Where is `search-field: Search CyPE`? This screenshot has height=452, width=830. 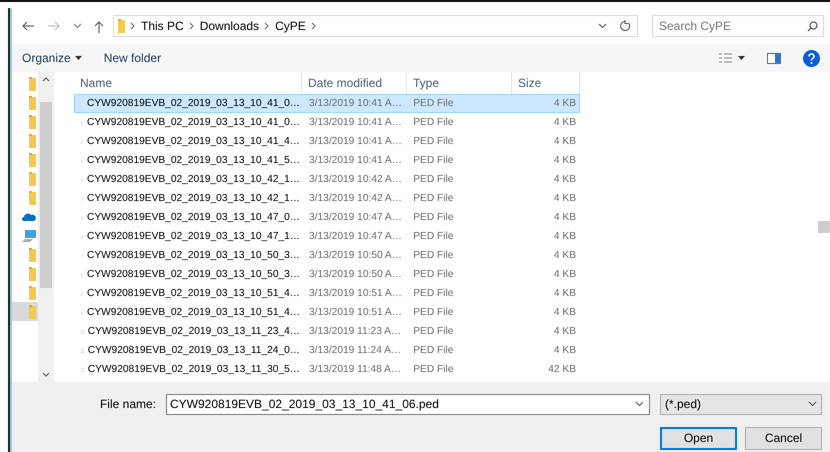
search-field: Search CyPE is located at coordinates (738, 26).